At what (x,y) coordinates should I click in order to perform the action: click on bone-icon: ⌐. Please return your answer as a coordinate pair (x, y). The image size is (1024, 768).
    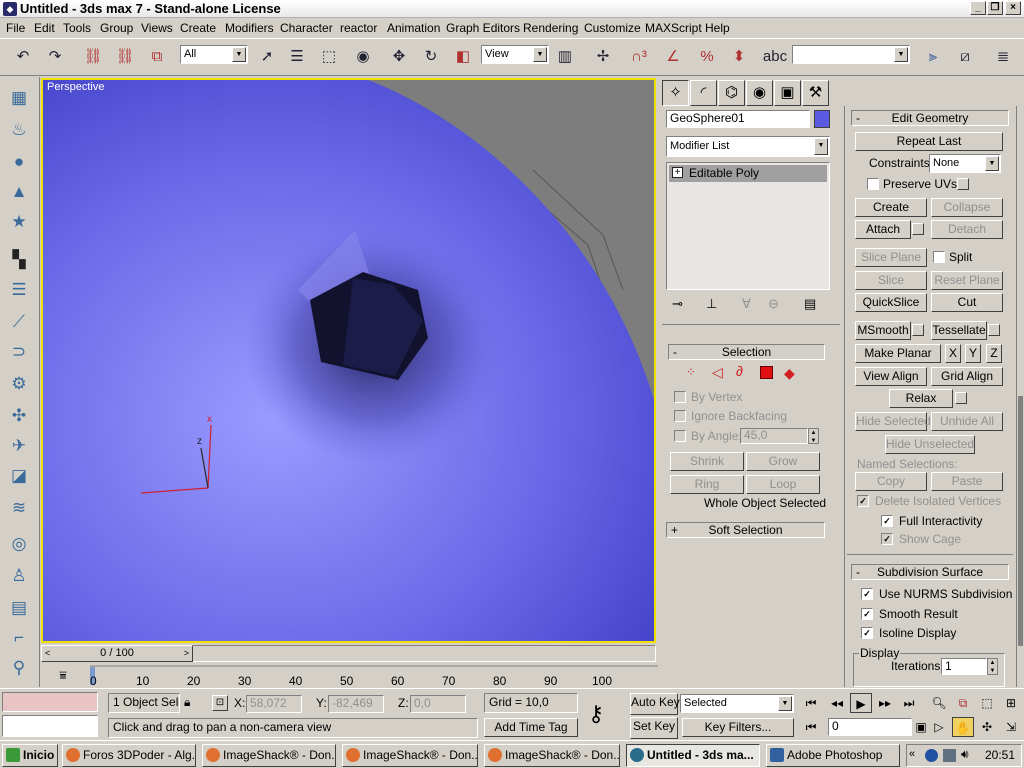
    Looking at the image, I should click on (19, 638).